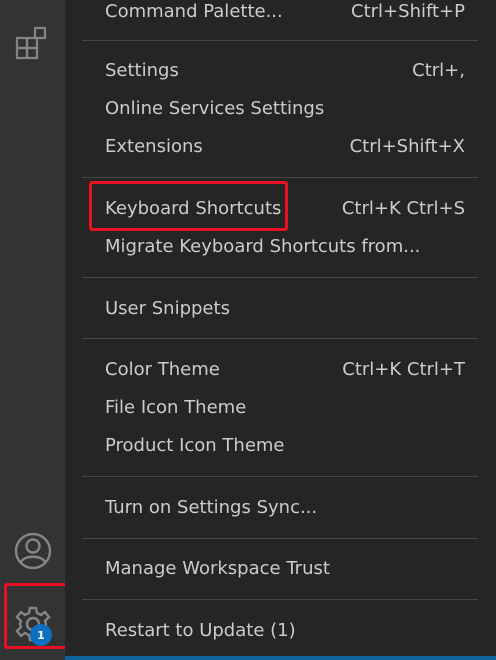 The width and height of the screenshot is (496, 660). Describe the element at coordinates (408, 11) in the screenshot. I see `menu-item-shortcut: Ctrl+Shift+P` at that location.